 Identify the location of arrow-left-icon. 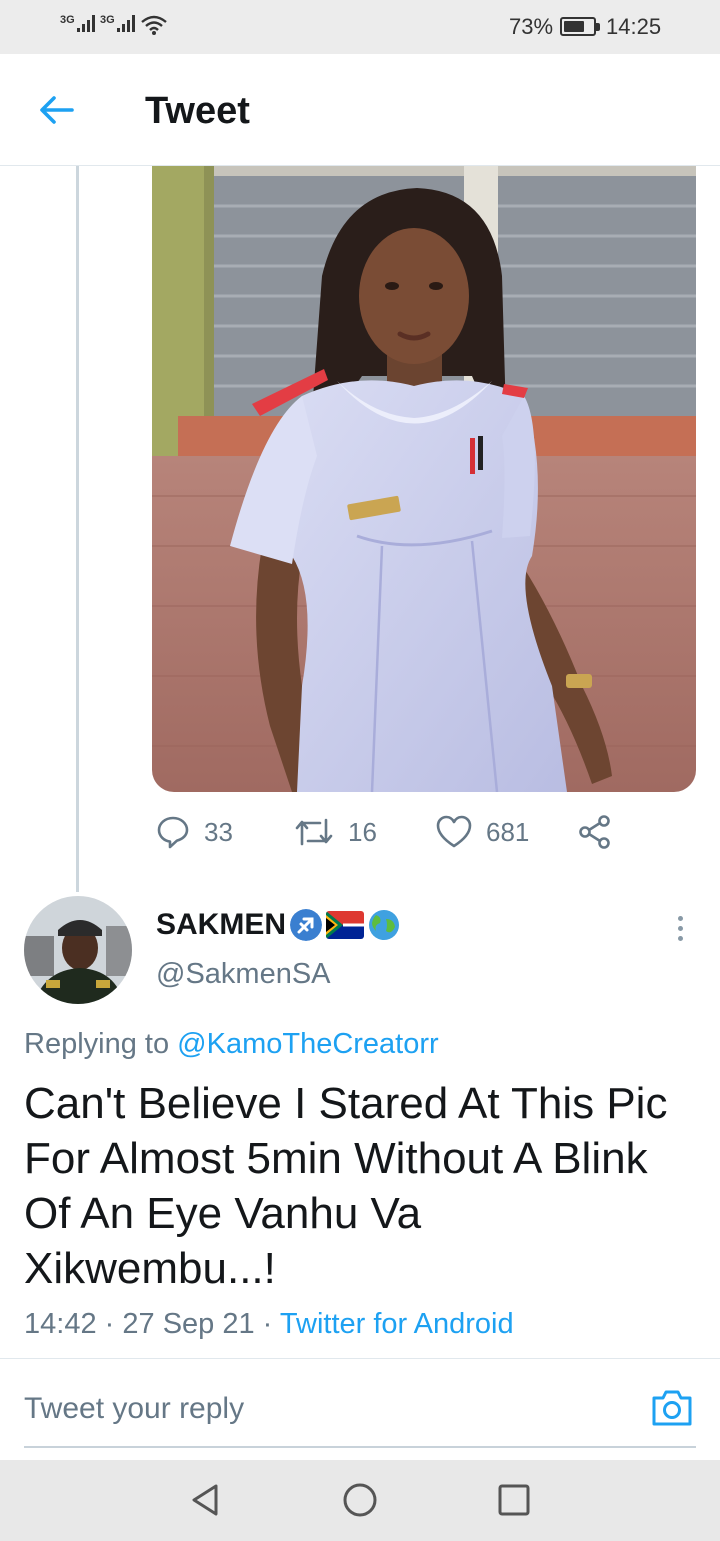
(57, 110).